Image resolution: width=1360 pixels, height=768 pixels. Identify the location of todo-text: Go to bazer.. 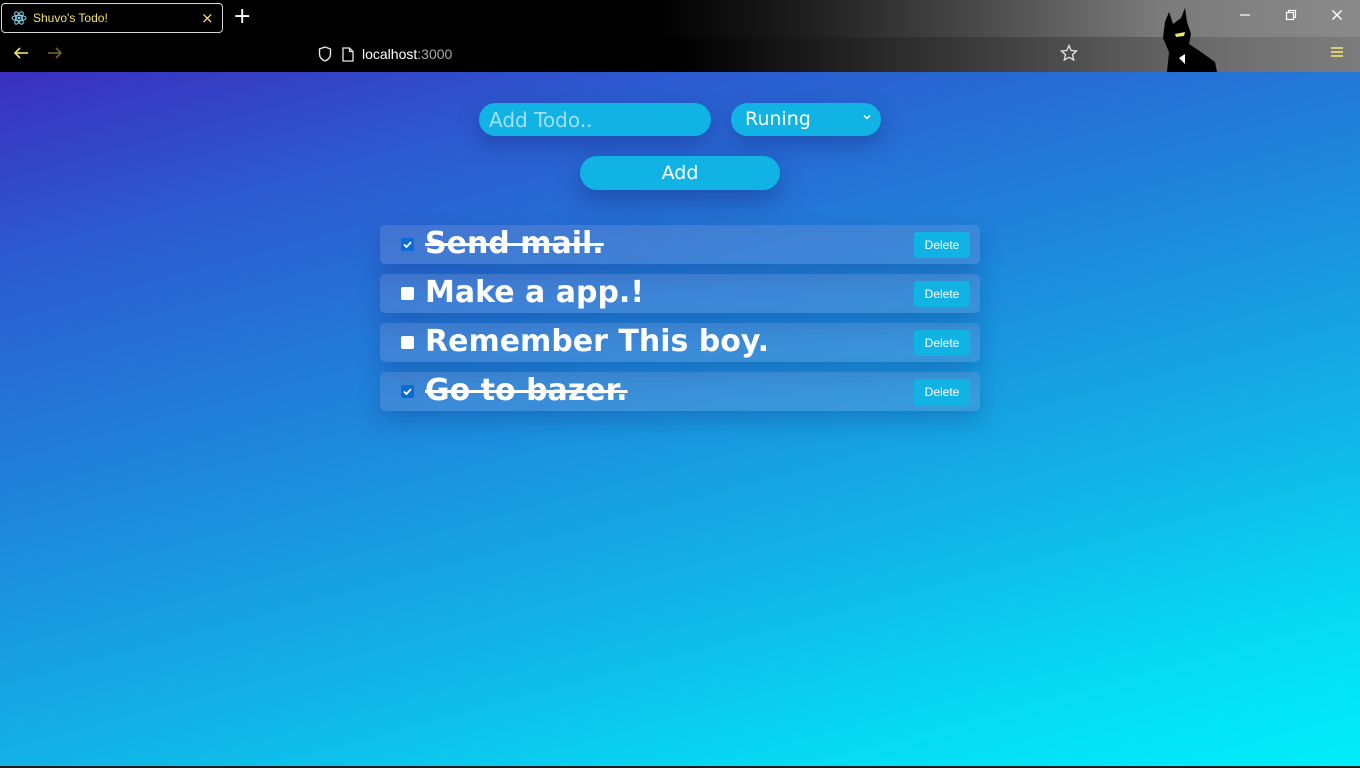
(526, 390).